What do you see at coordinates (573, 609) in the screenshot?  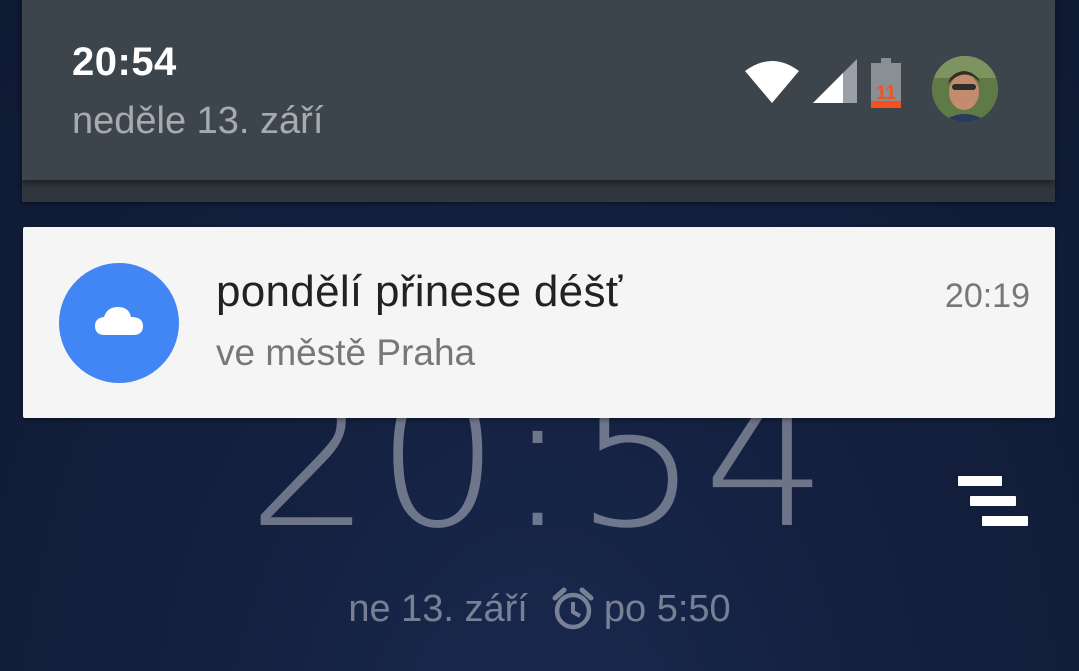 I see `alarm-clock-icon` at bounding box center [573, 609].